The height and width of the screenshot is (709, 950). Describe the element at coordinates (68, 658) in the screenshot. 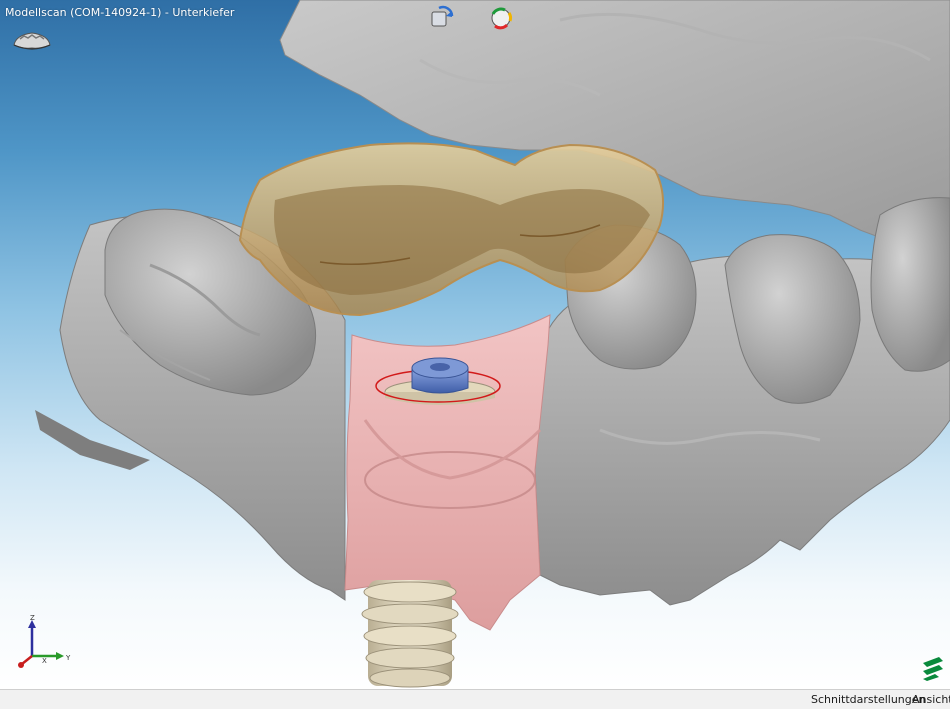

I see `y-axis-label: Y` at that location.